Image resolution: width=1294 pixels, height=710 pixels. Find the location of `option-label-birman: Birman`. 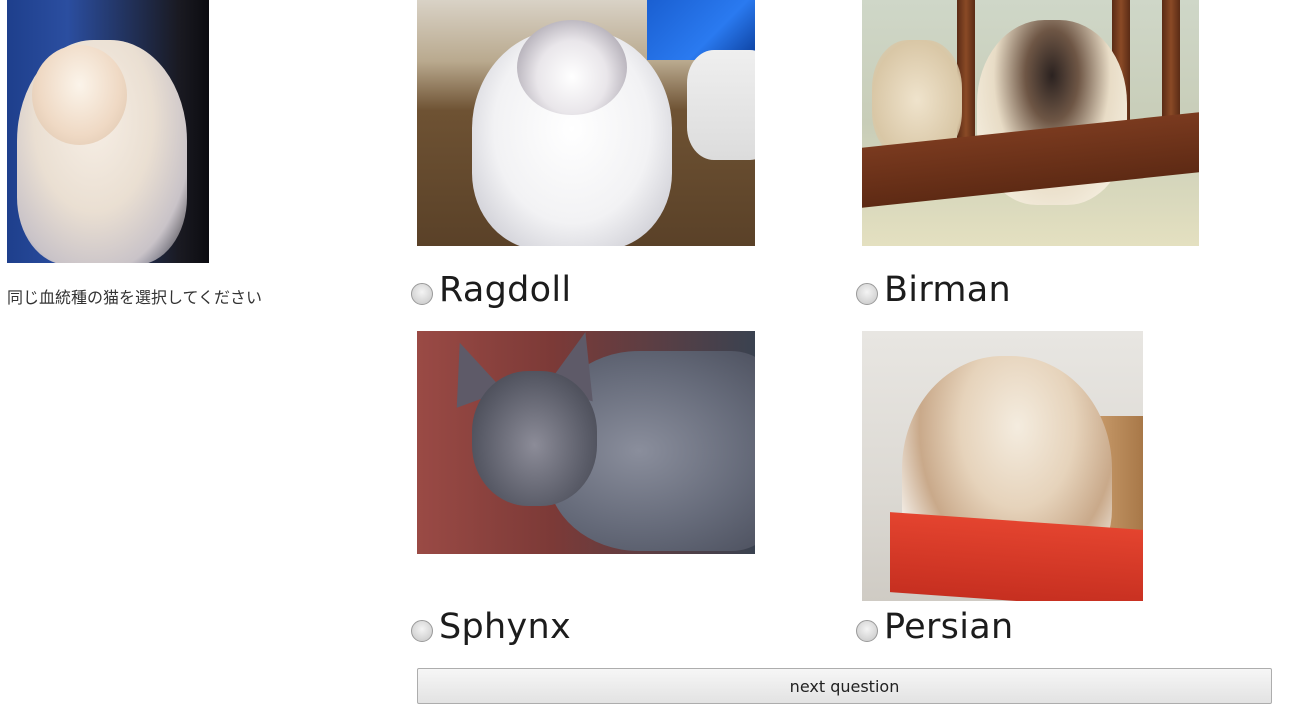

option-label-birman: Birman is located at coordinates (947, 290).